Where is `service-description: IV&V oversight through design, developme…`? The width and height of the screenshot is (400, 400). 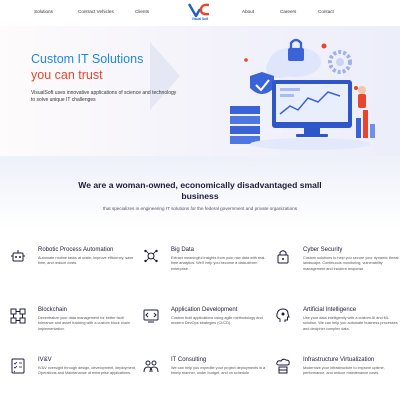
service-description: IV&V oversight through design, developme… is located at coordinates (87, 371).